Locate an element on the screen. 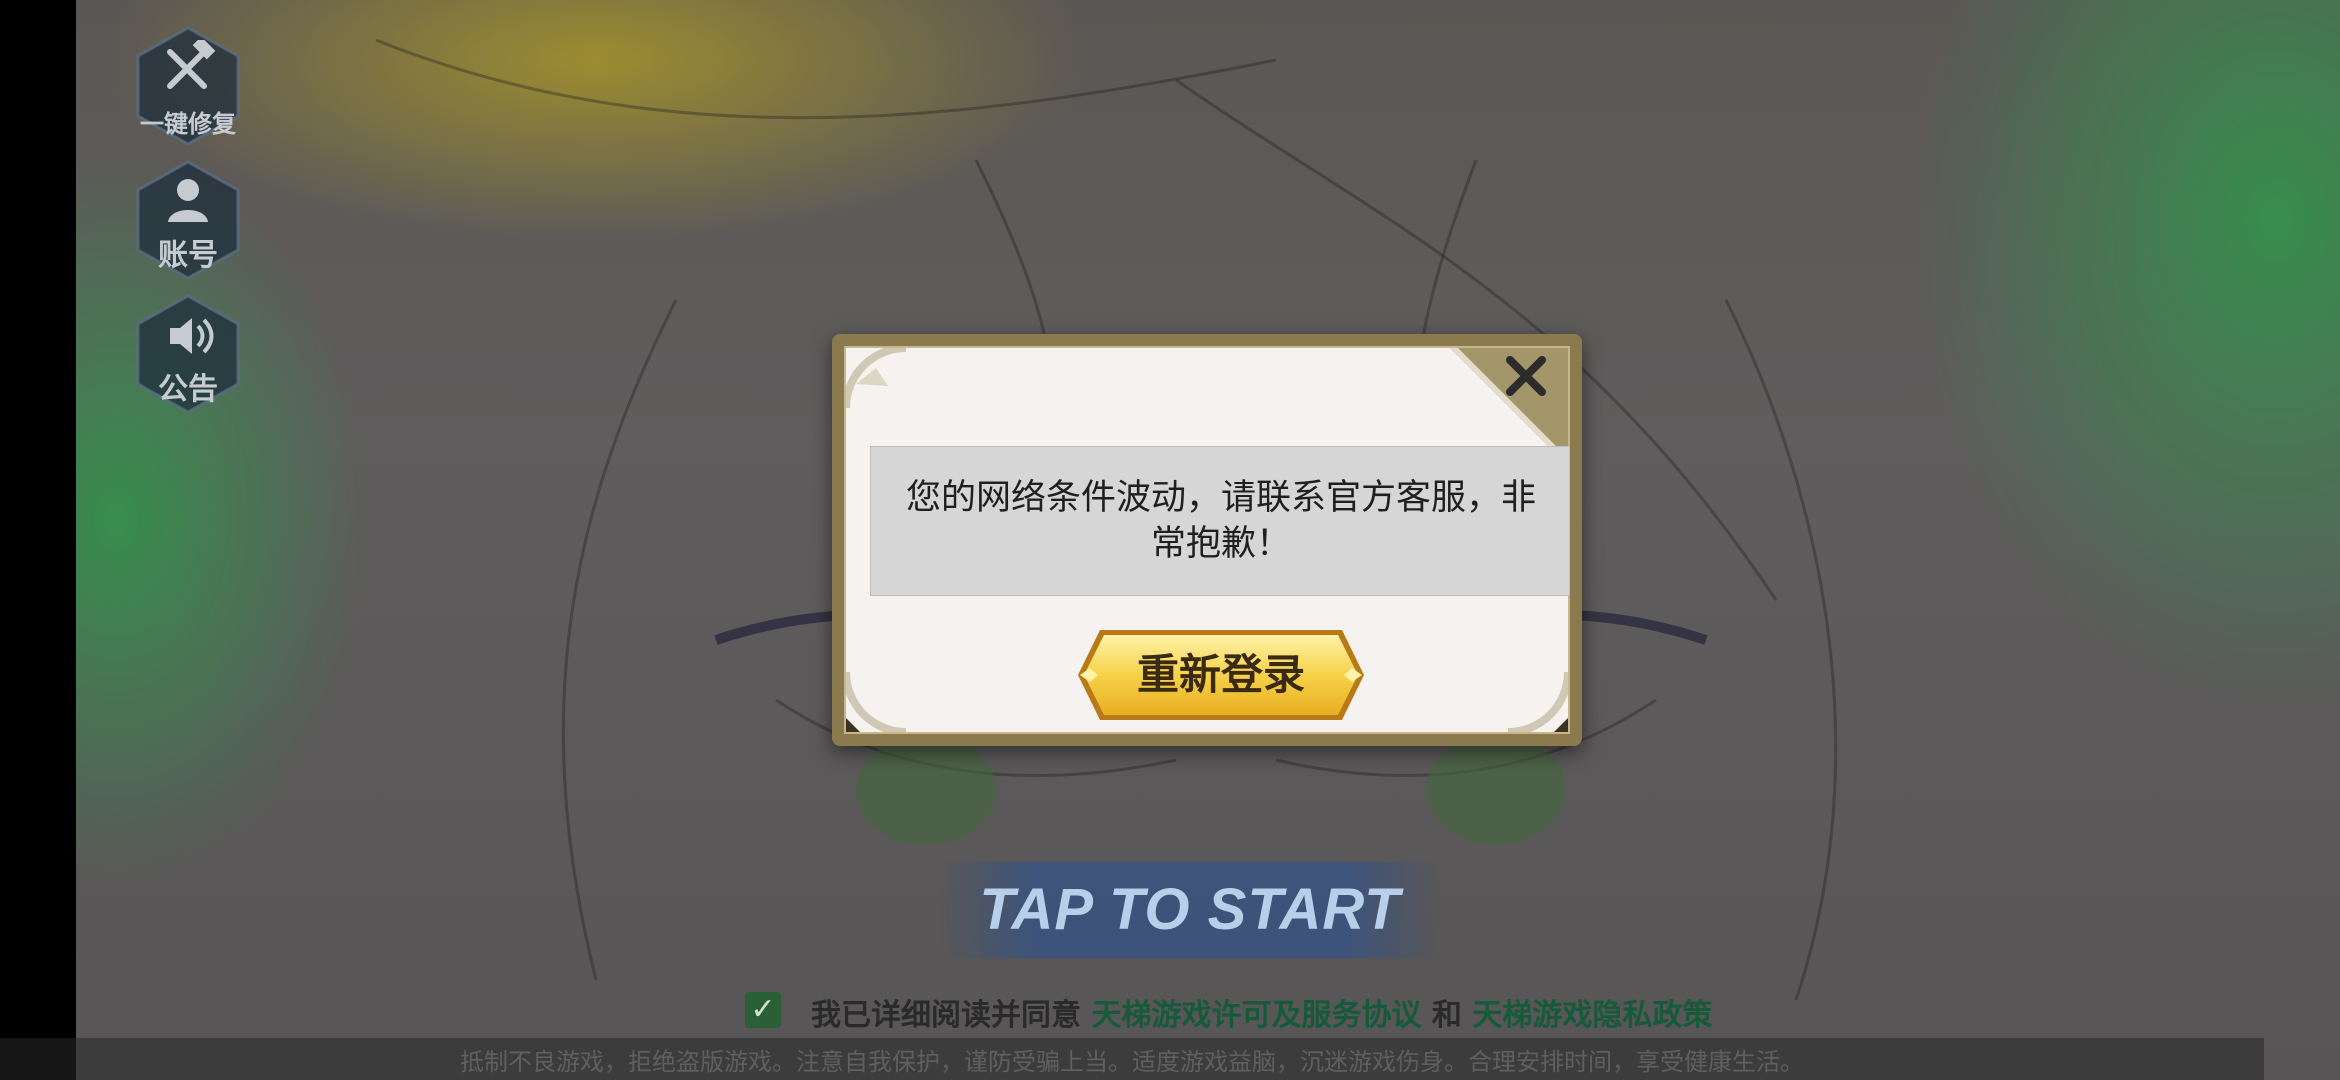  agreement-row: ✓ 我已详细阅读并同意 天梯游戏许可及服务协议 和 天梯游戏隐私政策 is located at coordinates (1245, 1011).